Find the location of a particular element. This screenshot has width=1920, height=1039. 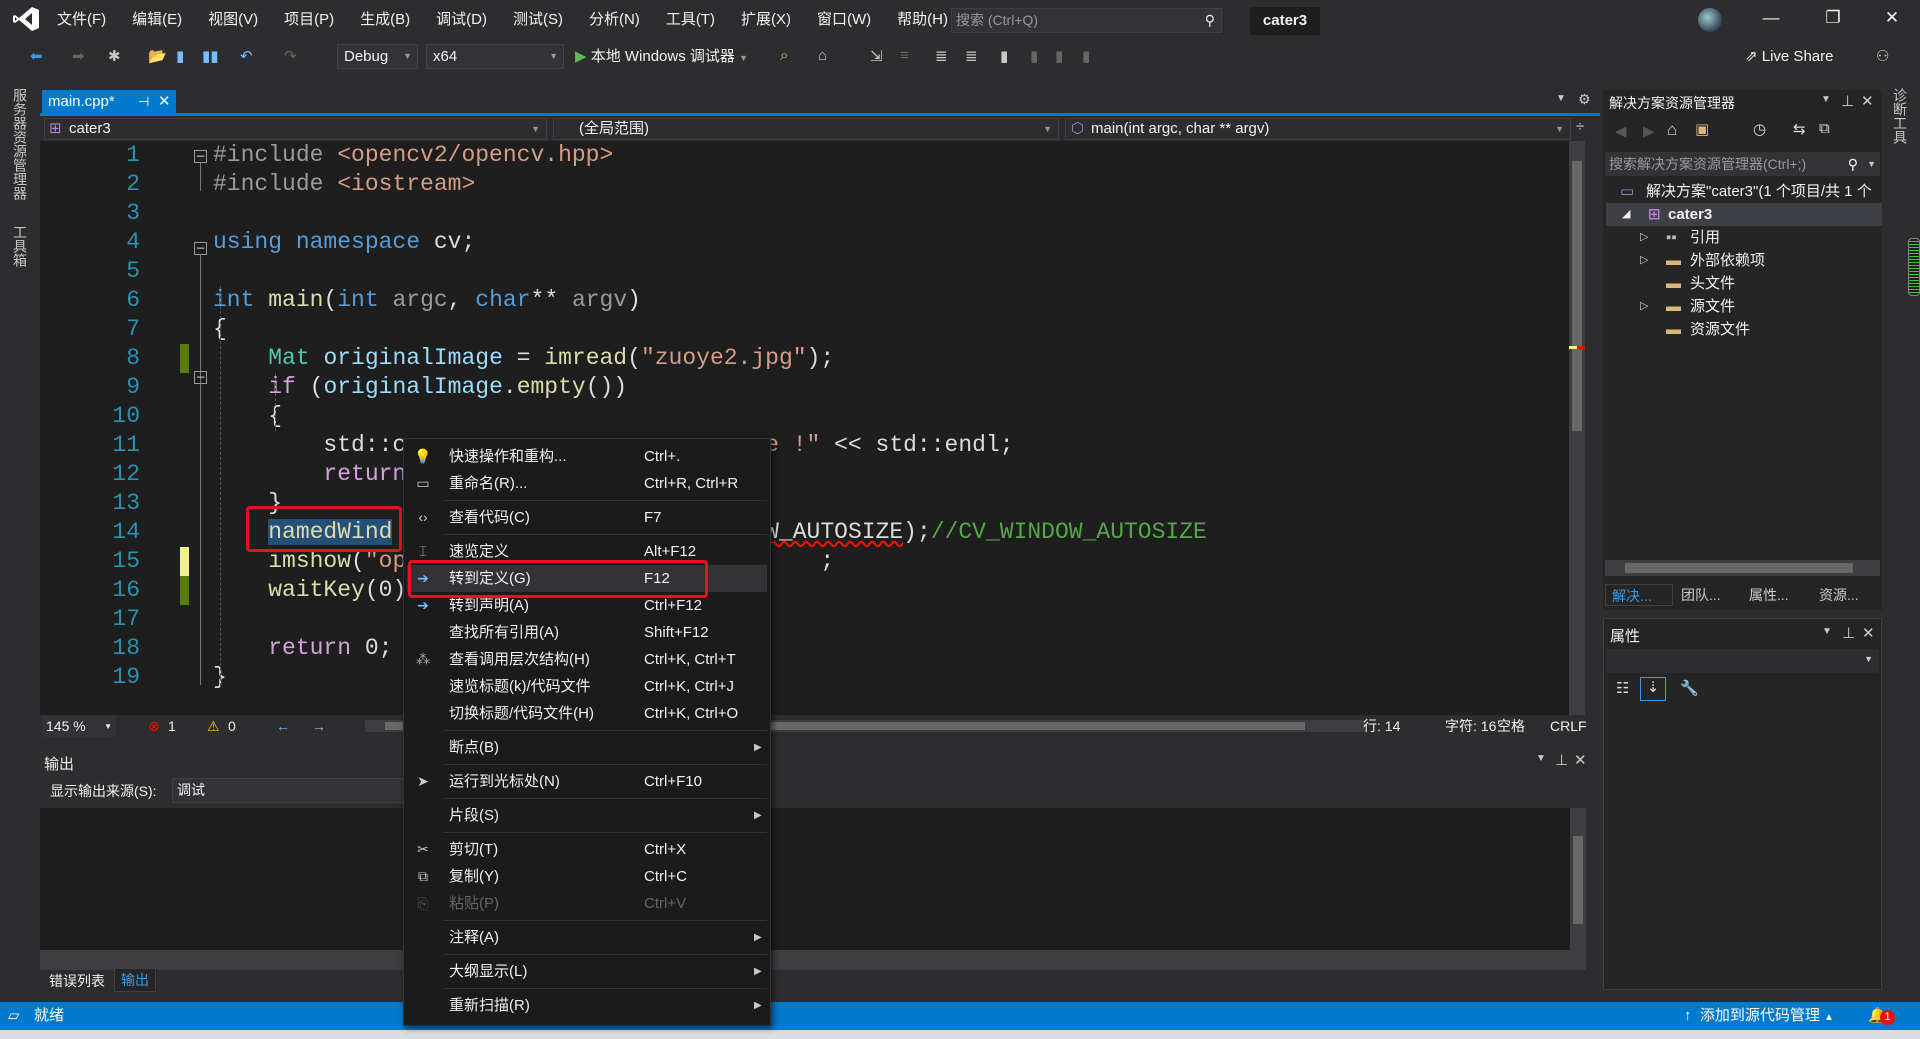

context-menu-item: ⁂ 查看调用层次结构(H) Ctrl+K, Ctrl+T is located at coordinates (587, 659).